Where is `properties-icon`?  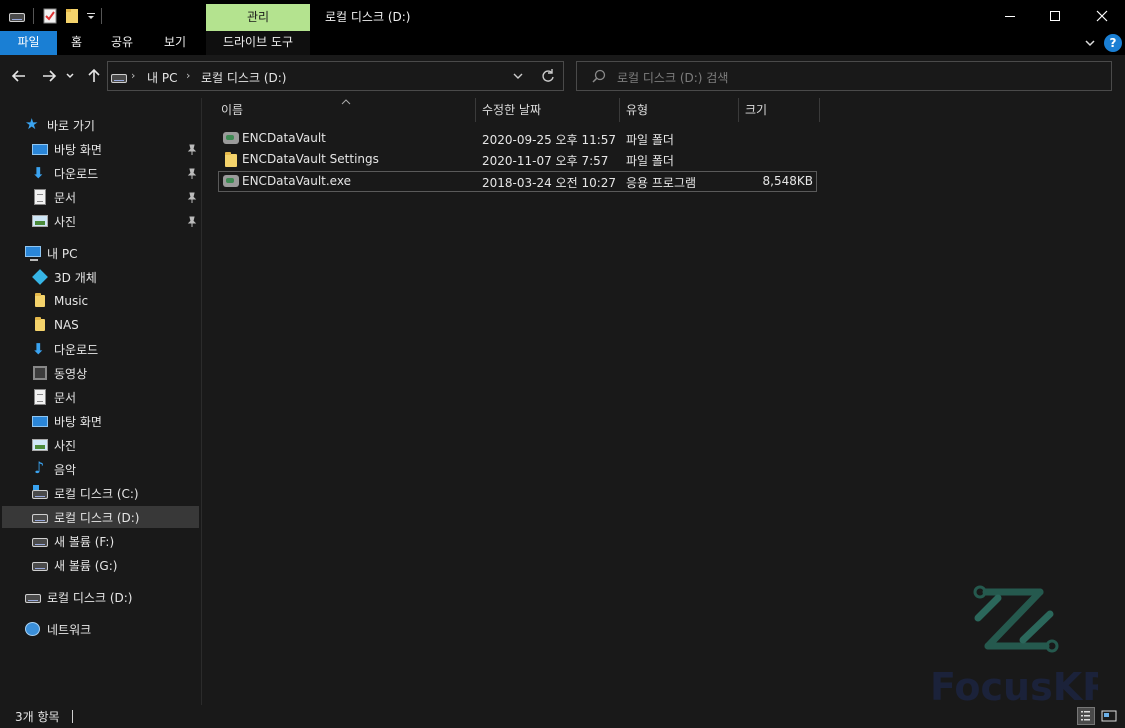
properties-icon is located at coordinates (50, 16).